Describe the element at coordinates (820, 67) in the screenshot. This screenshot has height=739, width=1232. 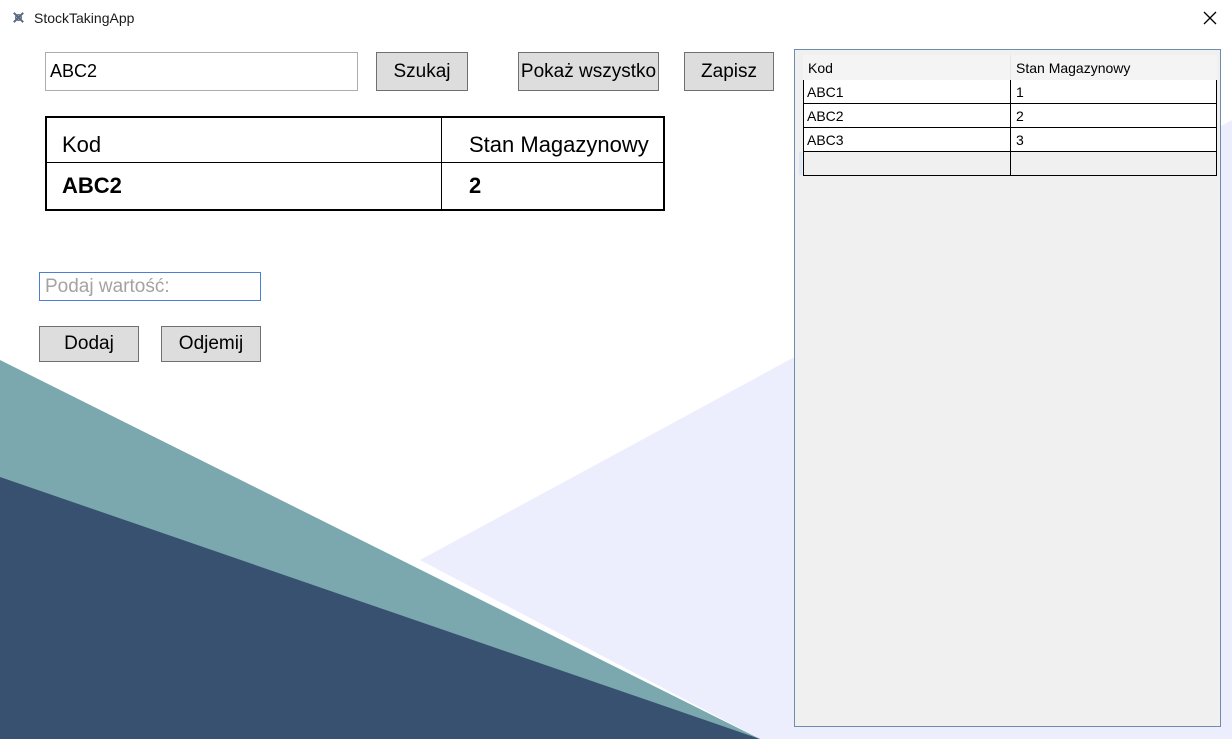
I see `grid-header-code: Kod` at that location.